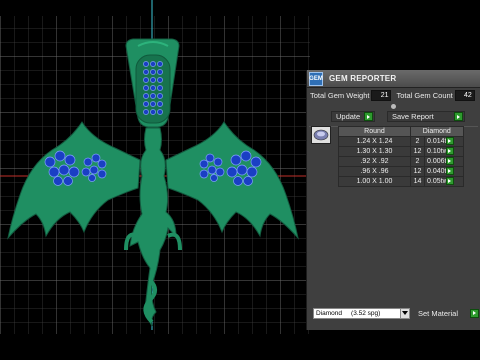 The width and height of the screenshot is (480, 360). Describe the element at coordinates (413, 116) in the screenshot. I see `save-report-label: Save Report` at that location.